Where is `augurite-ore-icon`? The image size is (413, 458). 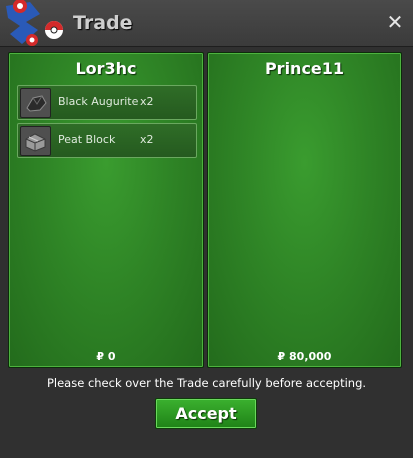
augurite-ore-icon is located at coordinates (35, 103).